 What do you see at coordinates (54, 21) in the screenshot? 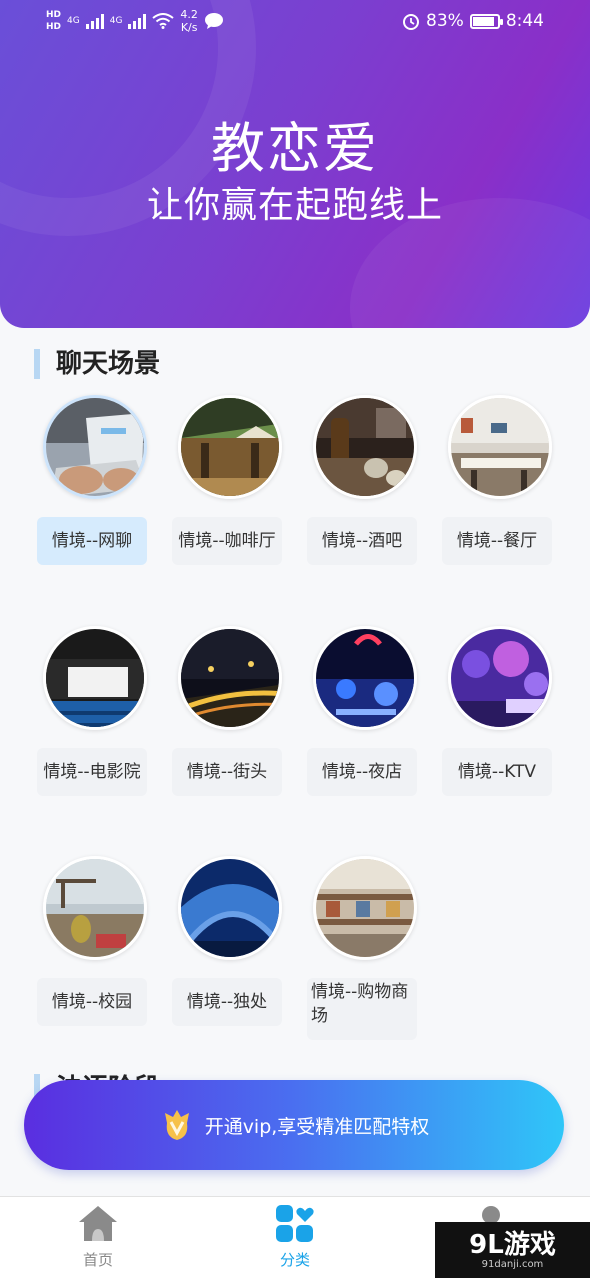
I see `hd-indicator: HD HD` at bounding box center [54, 21].